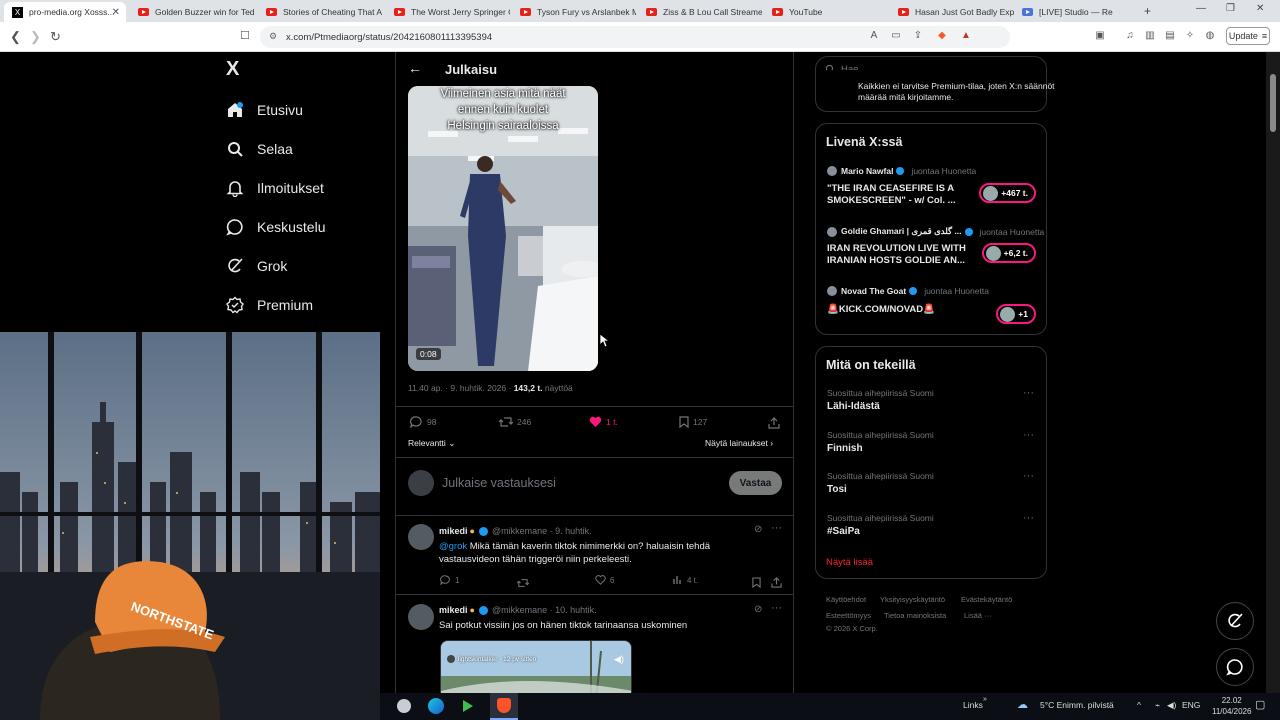 This screenshot has height=720, width=1280. Describe the element at coordinates (604, 580) in the screenshot. I see `like-action: 6` at that location.